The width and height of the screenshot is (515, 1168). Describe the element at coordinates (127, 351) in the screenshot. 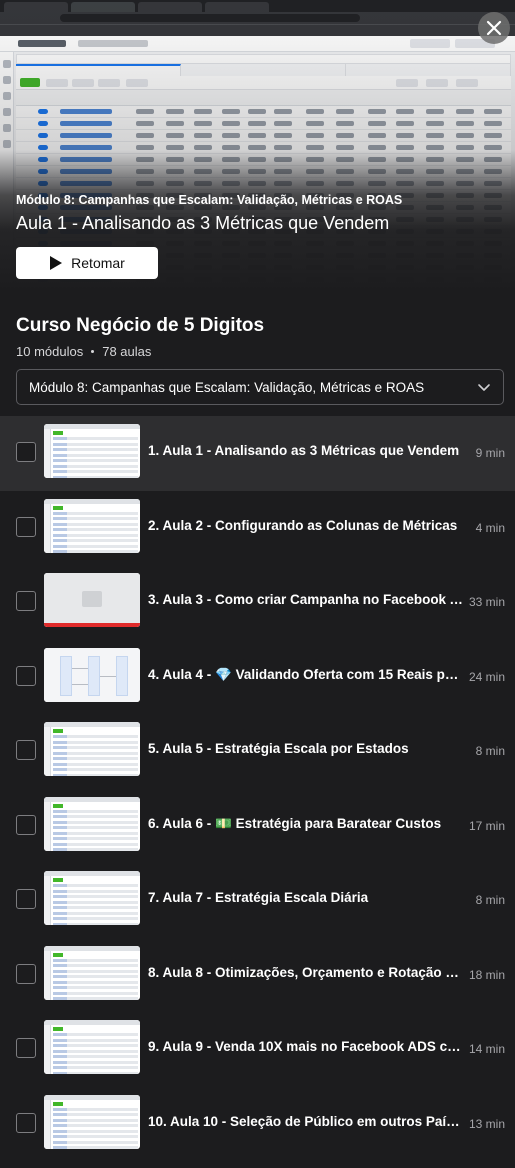

I see `lessons-count: 78 aulas` at that location.